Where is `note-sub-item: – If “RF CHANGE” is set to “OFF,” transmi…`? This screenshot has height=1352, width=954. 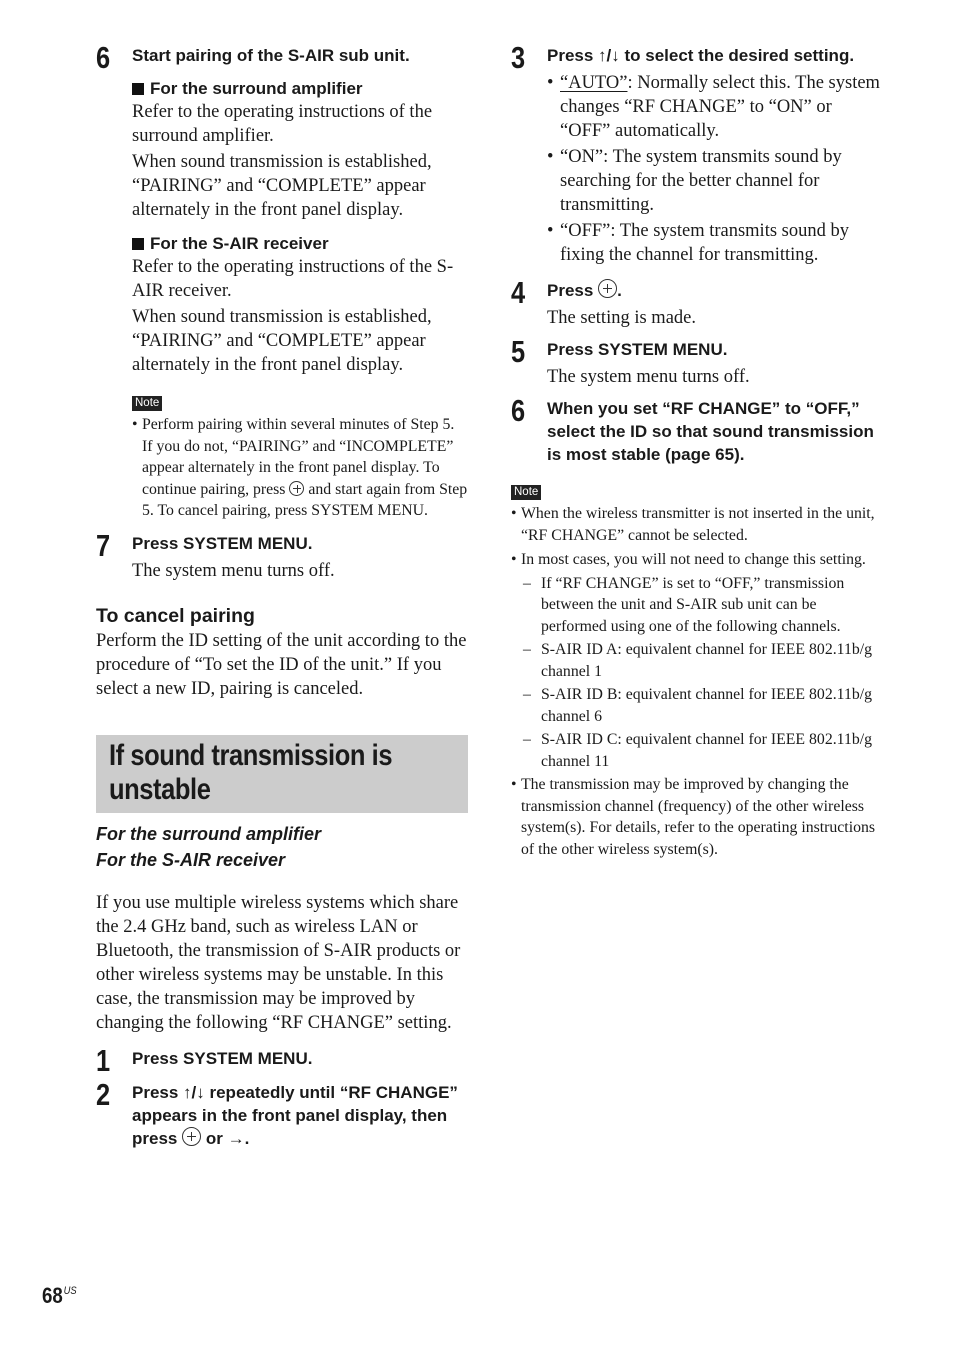
note-sub-item: – If “RF CHANGE” is set to “OFF,” transmi… is located at coordinates (684, 604).